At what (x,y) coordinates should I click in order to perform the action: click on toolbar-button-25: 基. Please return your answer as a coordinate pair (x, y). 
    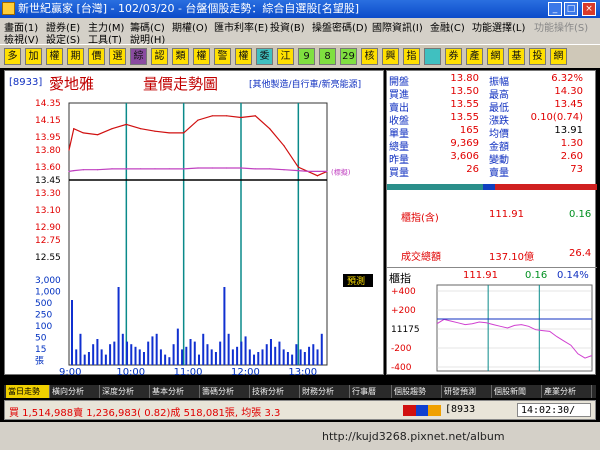
    Looking at the image, I should click on (516, 56).